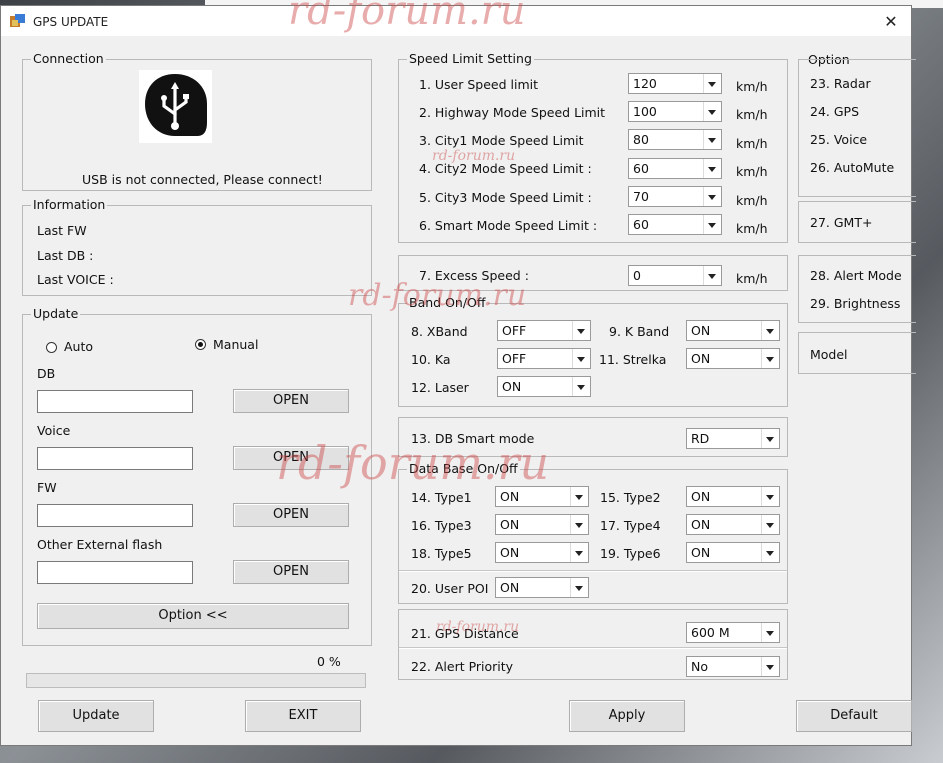  Describe the element at coordinates (733, 524) in the screenshot. I see `type4-select: ON` at that location.